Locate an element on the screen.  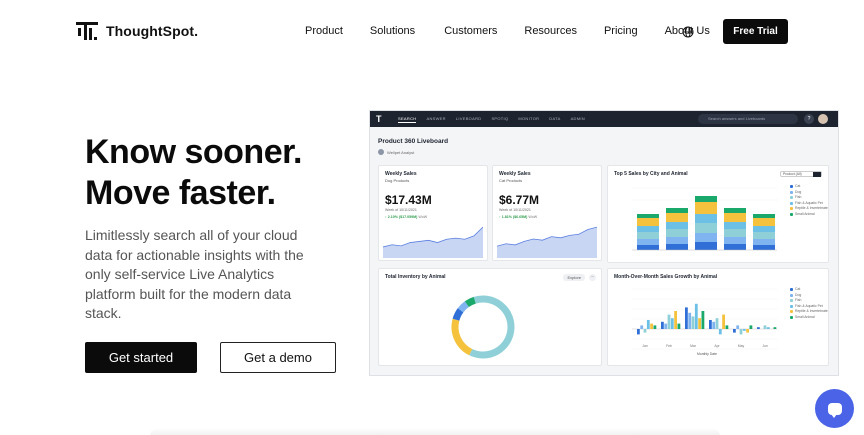
card-subtitle: Dog Products is located at coordinates (397, 180).